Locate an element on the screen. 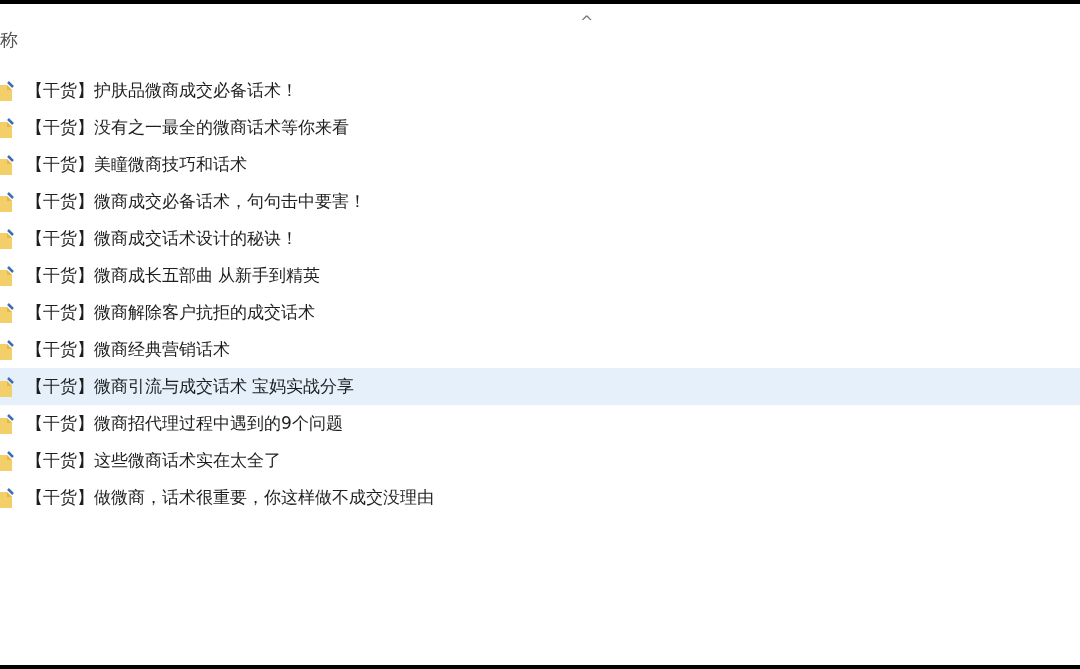 The image size is (1080, 669). file-row: 【干货】护肤品微商成交必备话术！ is located at coordinates (540, 90).